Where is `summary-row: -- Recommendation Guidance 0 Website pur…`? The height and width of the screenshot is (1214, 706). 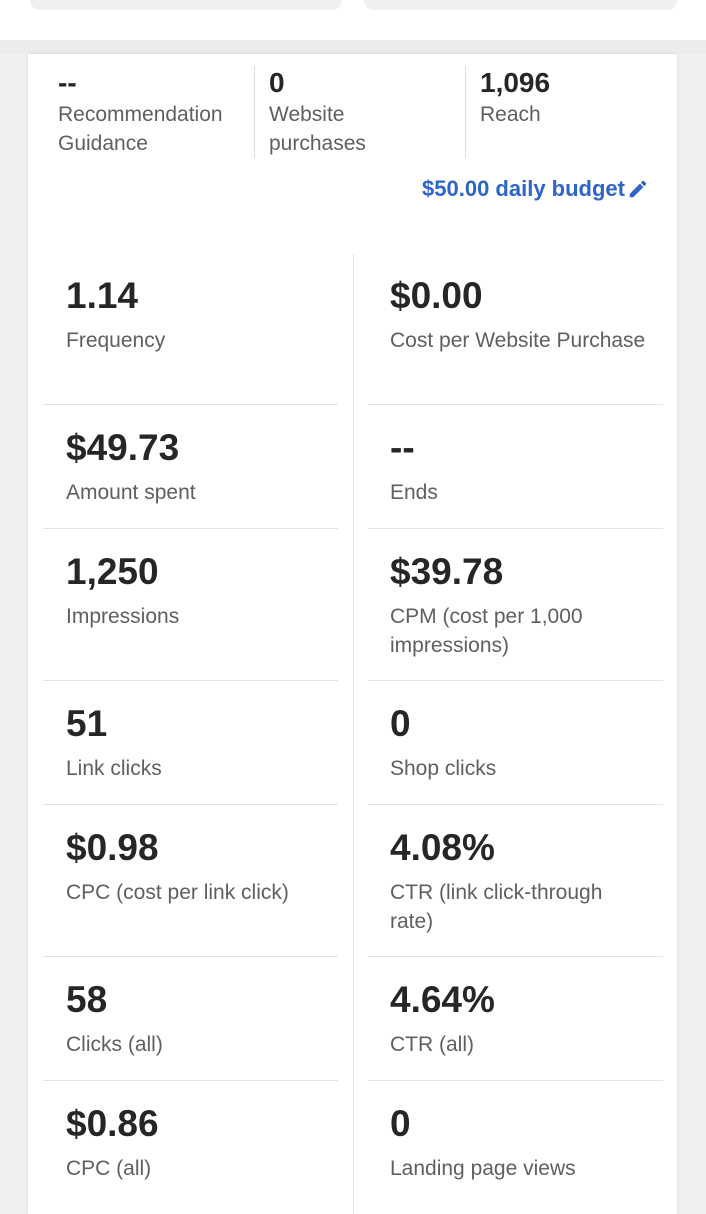
summary-row: -- Recommendation Guidance 0 Website pur… is located at coordinates (352, 109).